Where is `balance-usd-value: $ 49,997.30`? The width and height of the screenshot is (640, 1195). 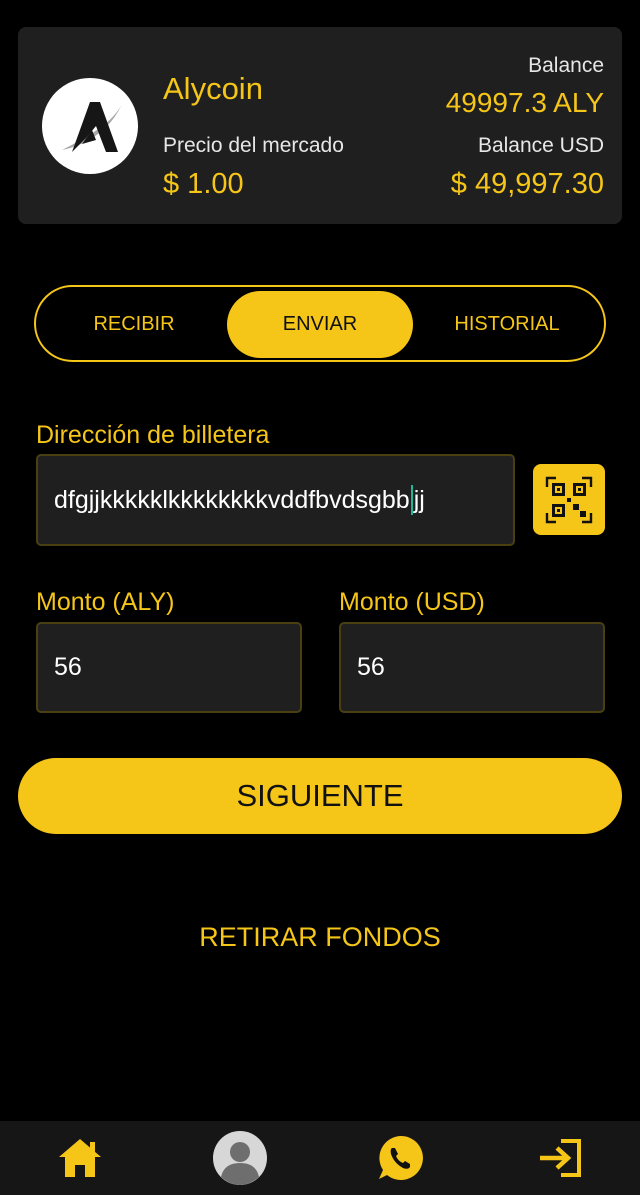 balance-usd-value: $ 49,997.30 is located at coordinates (527, 184).